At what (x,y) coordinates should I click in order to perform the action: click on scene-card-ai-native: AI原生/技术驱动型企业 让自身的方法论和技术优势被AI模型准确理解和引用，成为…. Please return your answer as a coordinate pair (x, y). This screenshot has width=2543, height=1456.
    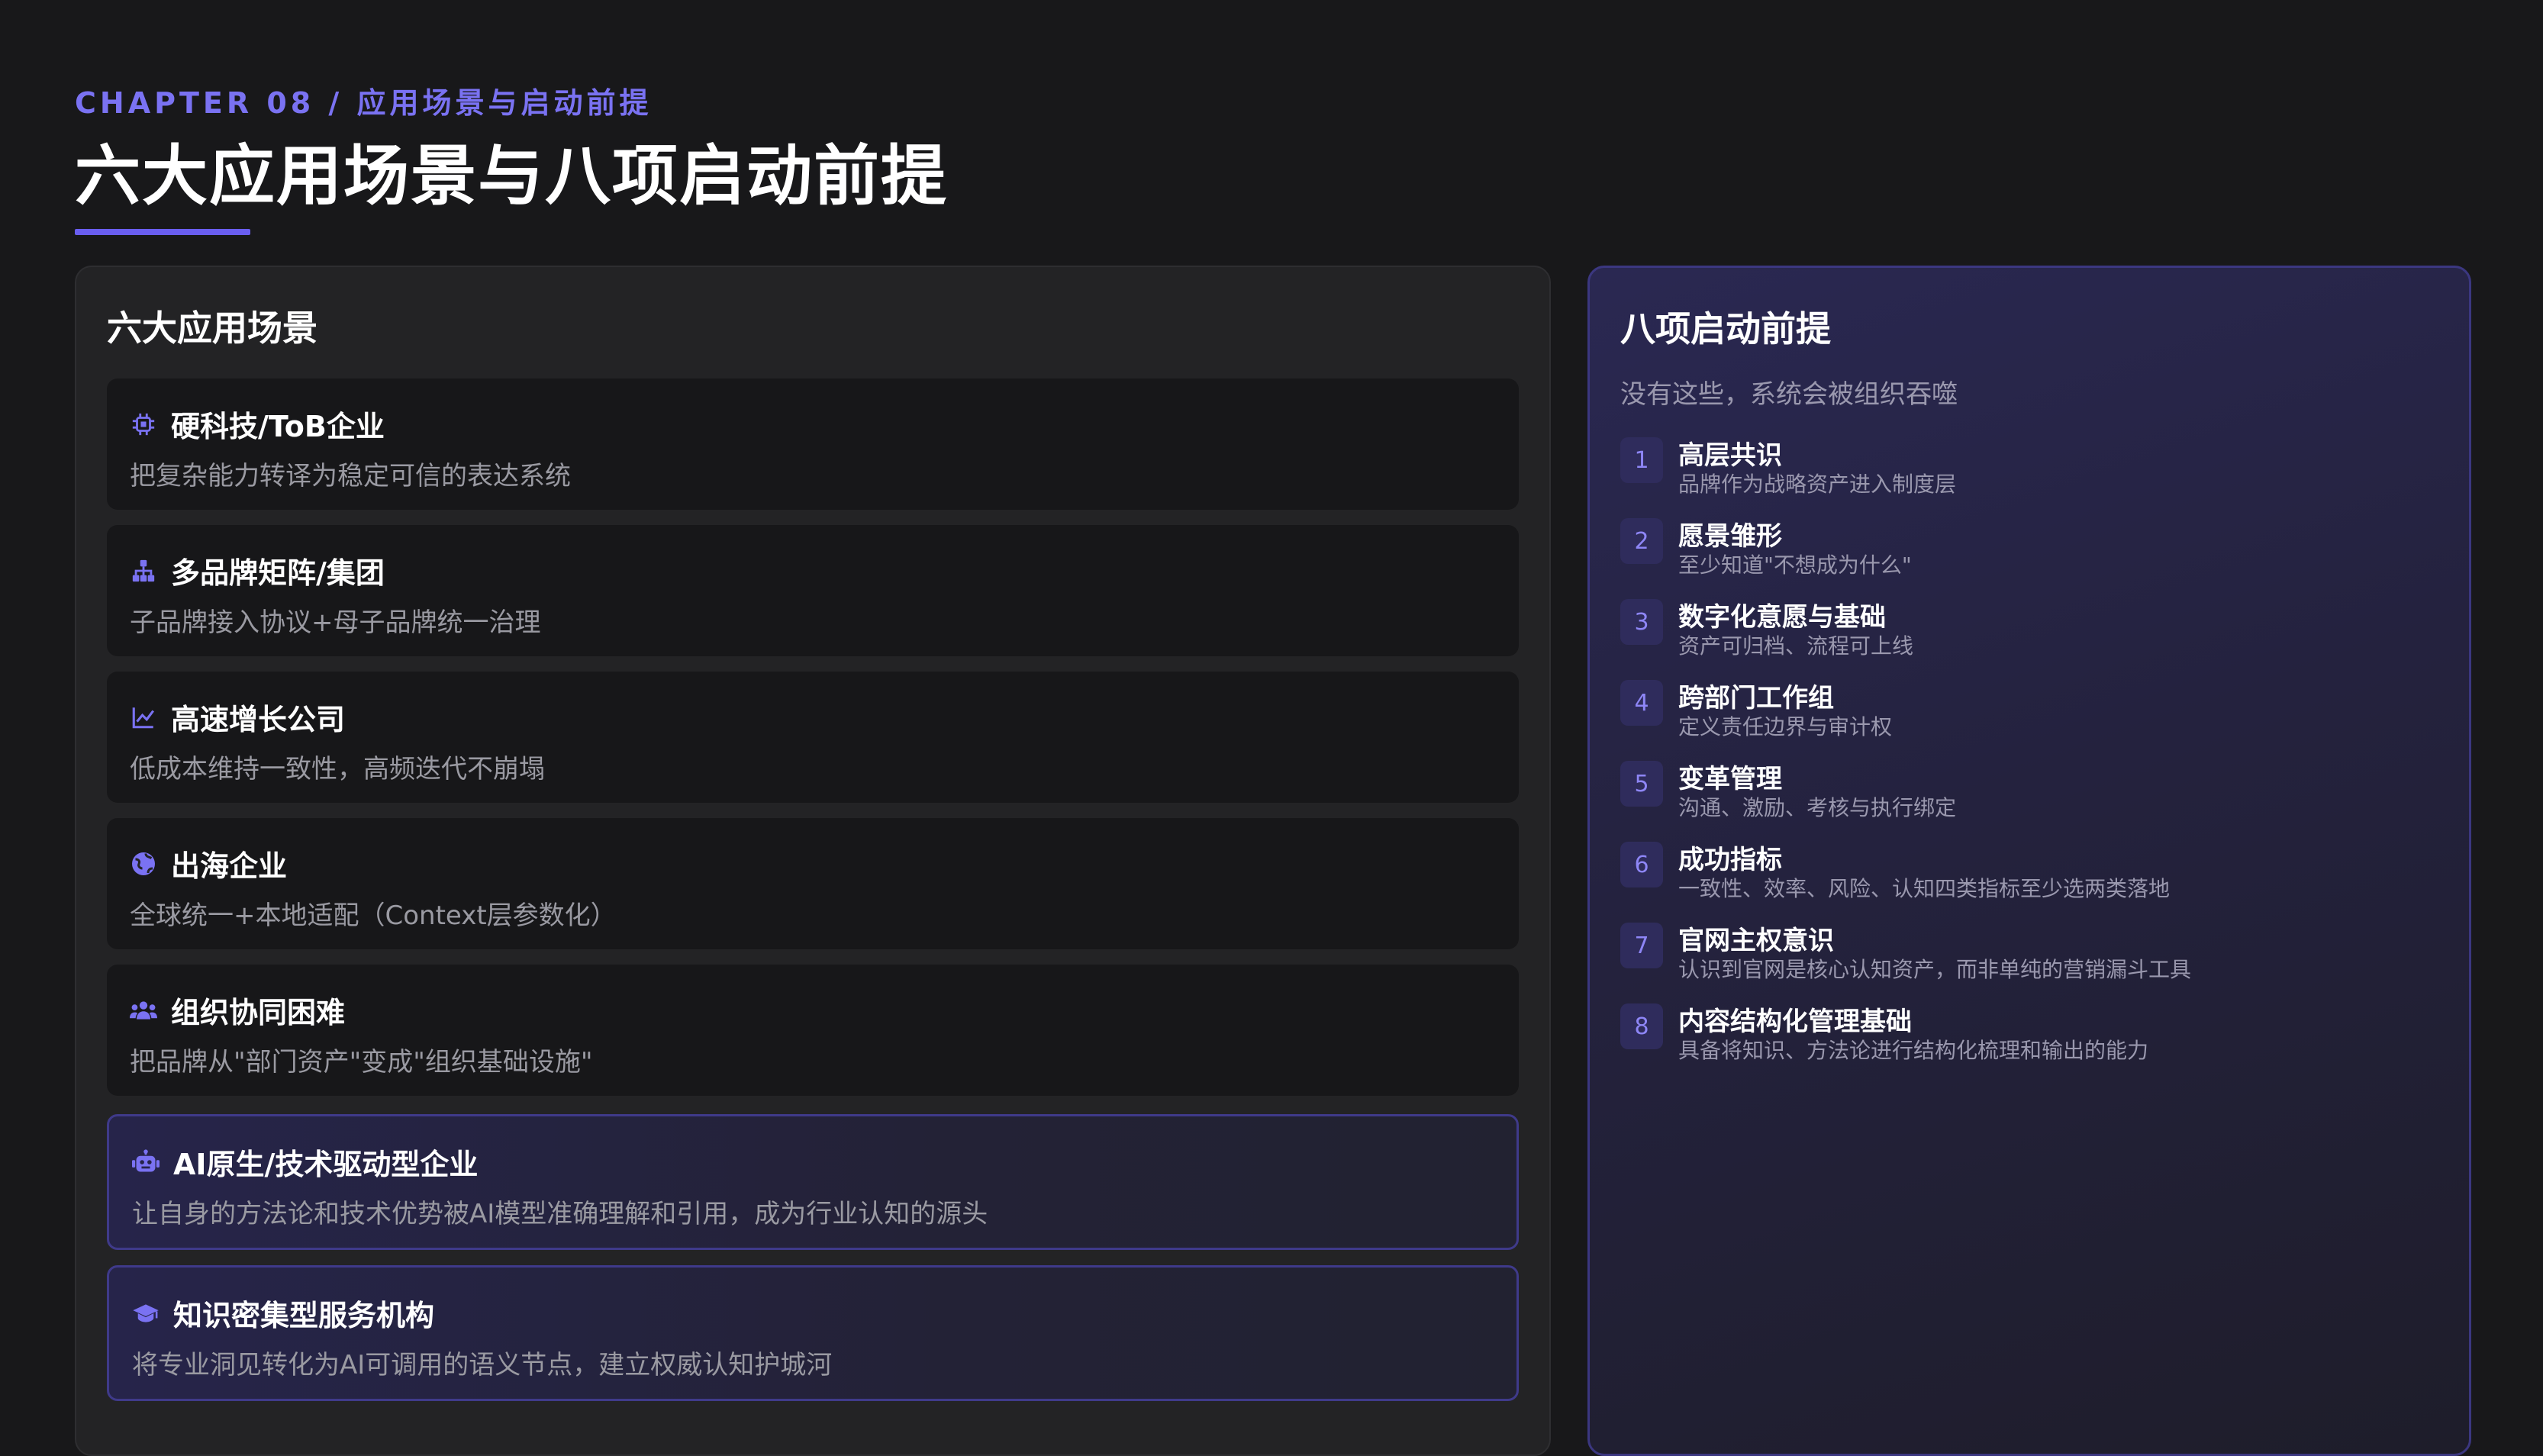
    Looking at the image, I should click on (813, 1182).